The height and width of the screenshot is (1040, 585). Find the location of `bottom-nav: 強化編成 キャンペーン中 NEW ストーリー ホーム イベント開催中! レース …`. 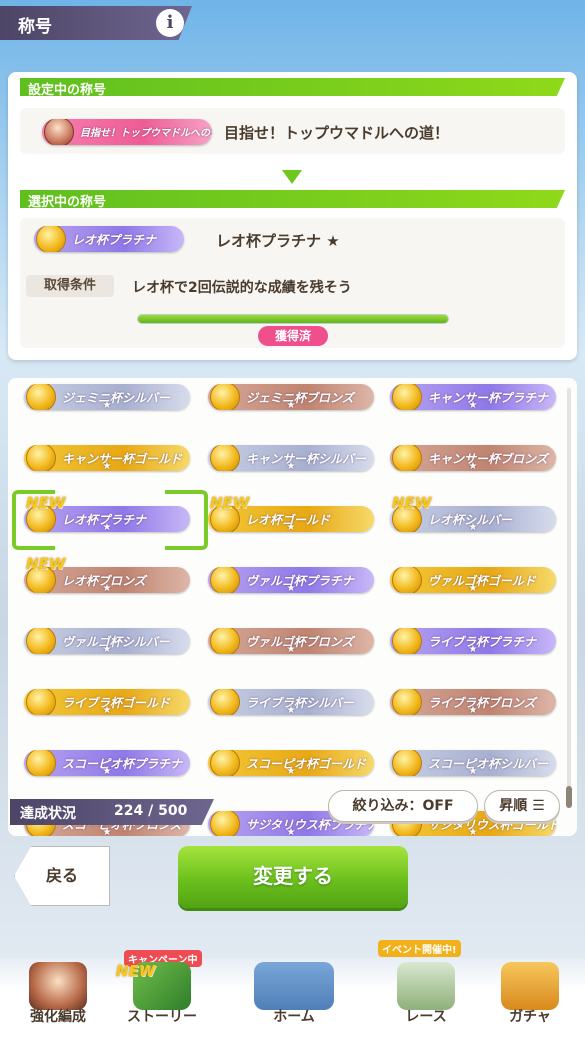

bottom-nav: 強化編成 キャンペーン中 NEW ストーリー ホーム イベント開催中! レース … is located at coordinates (292, 990).